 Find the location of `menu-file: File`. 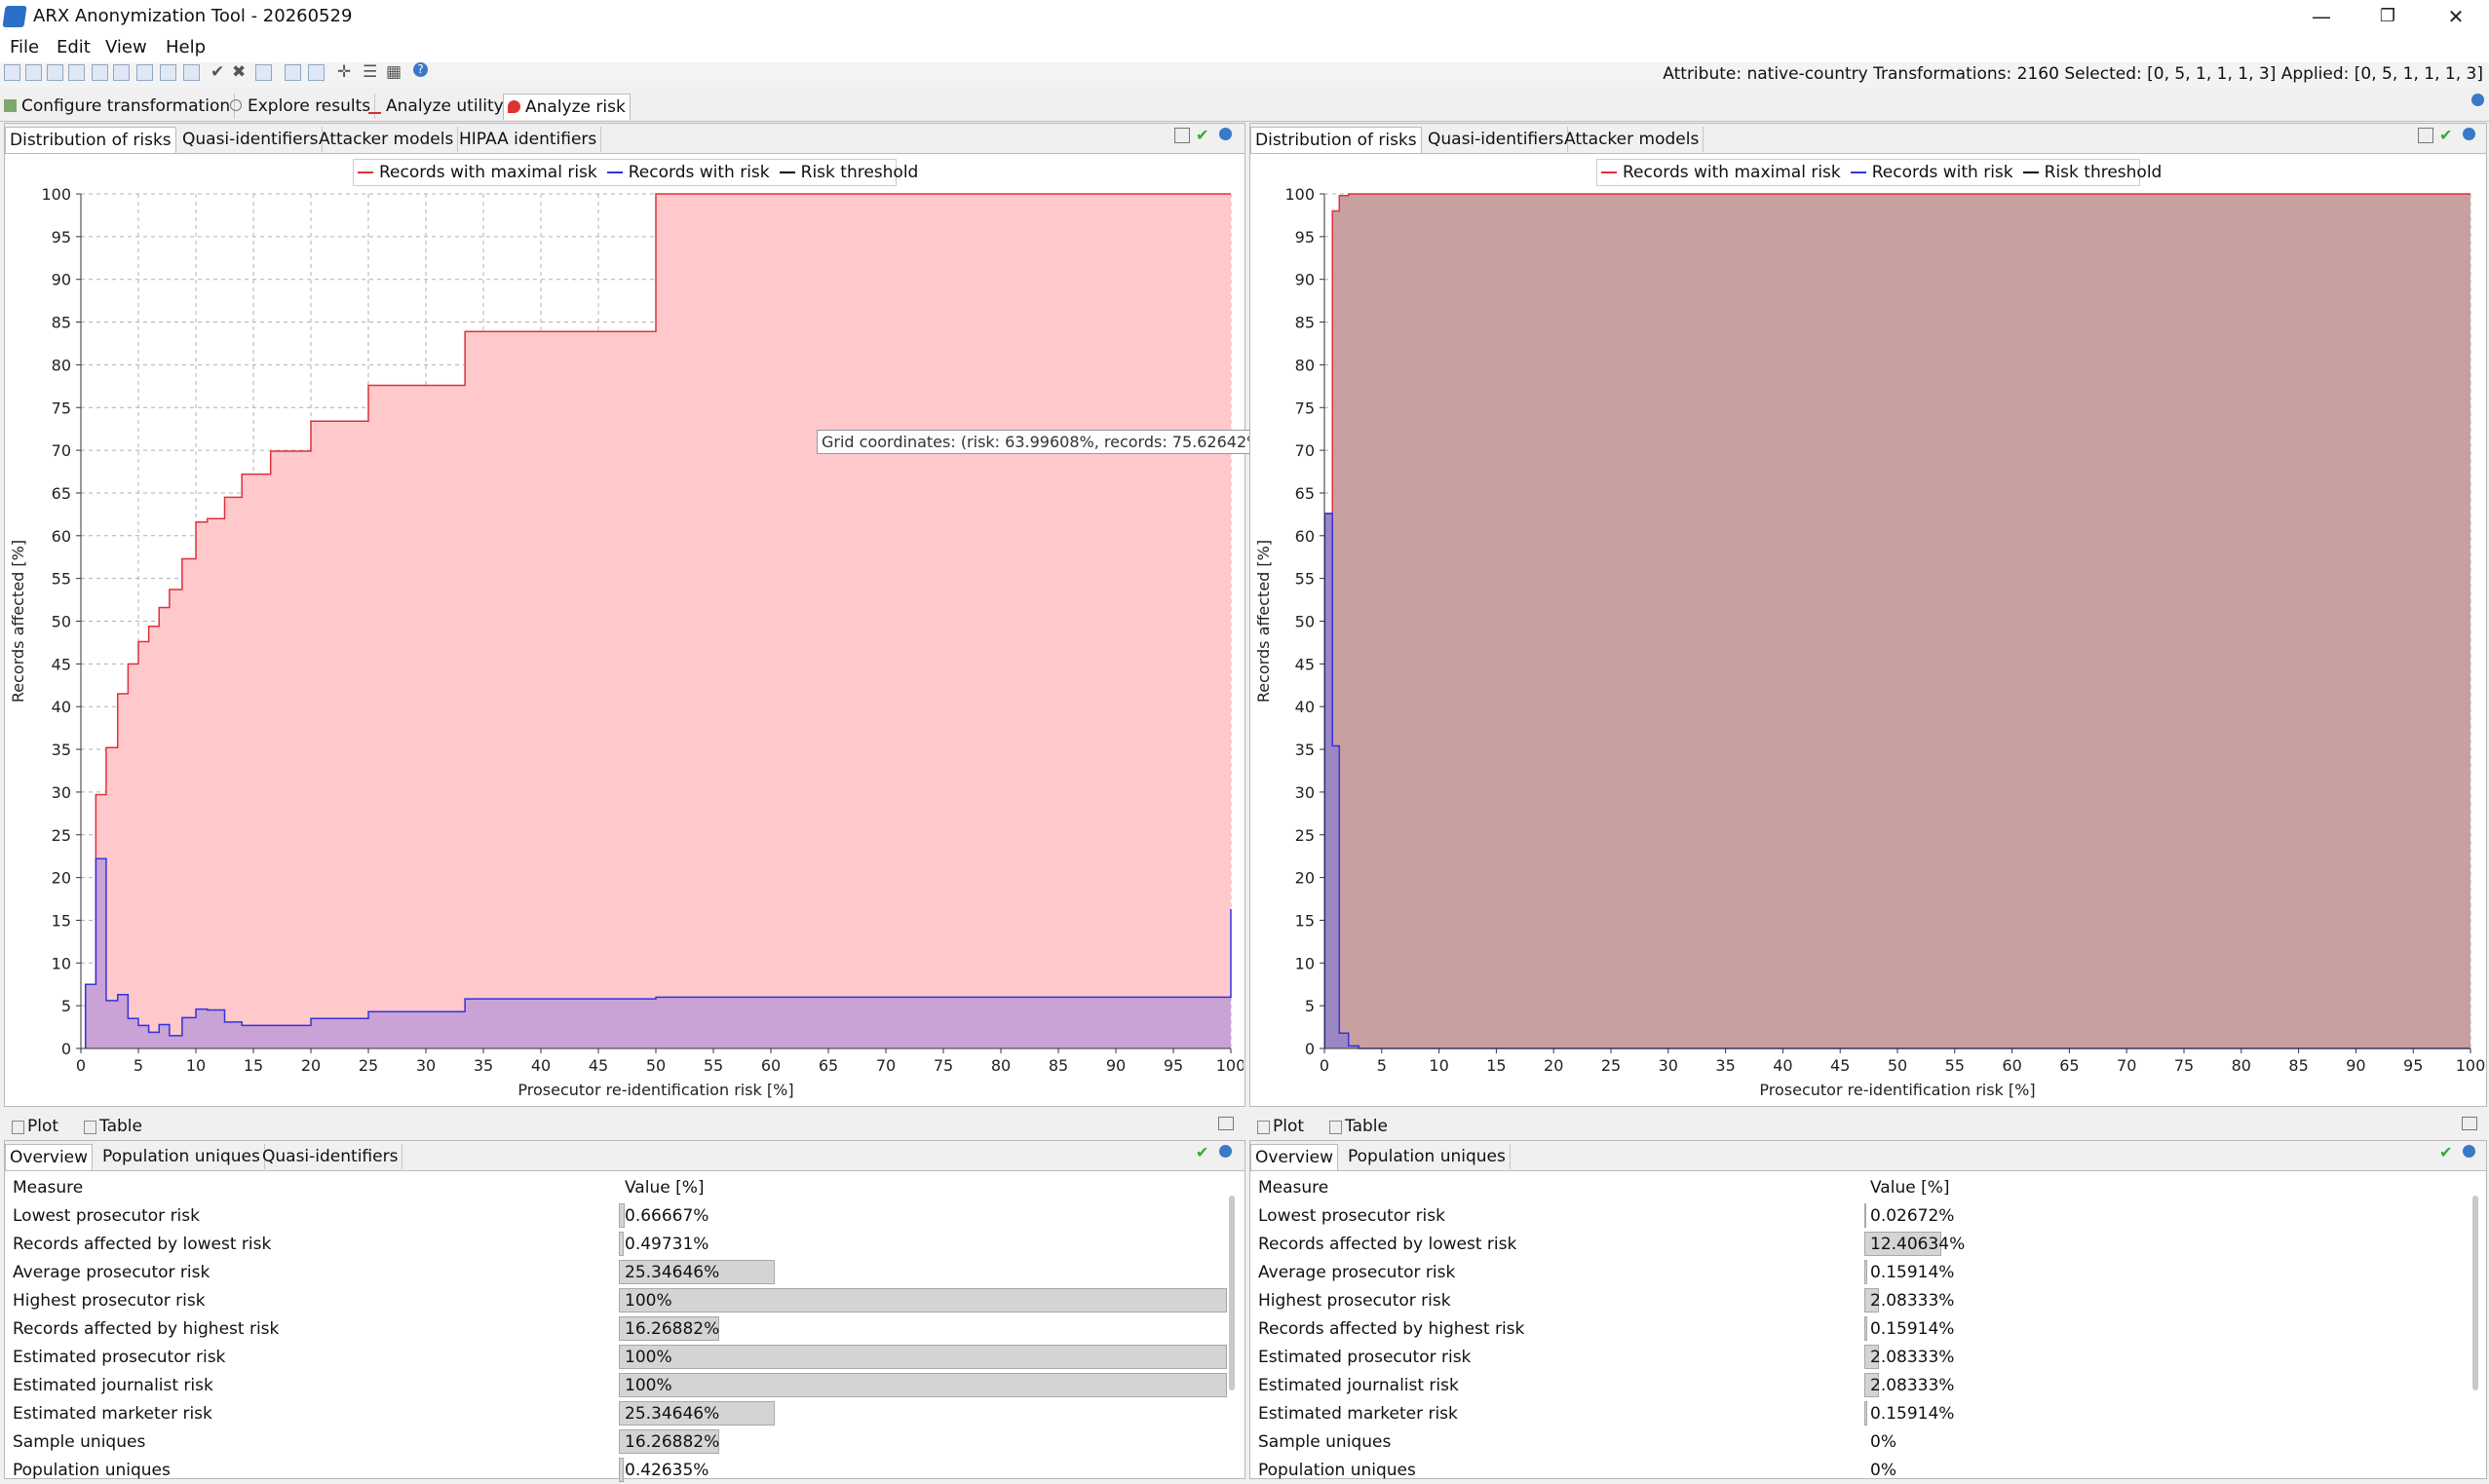

menu-file: File is located at coordinates (25, 47).